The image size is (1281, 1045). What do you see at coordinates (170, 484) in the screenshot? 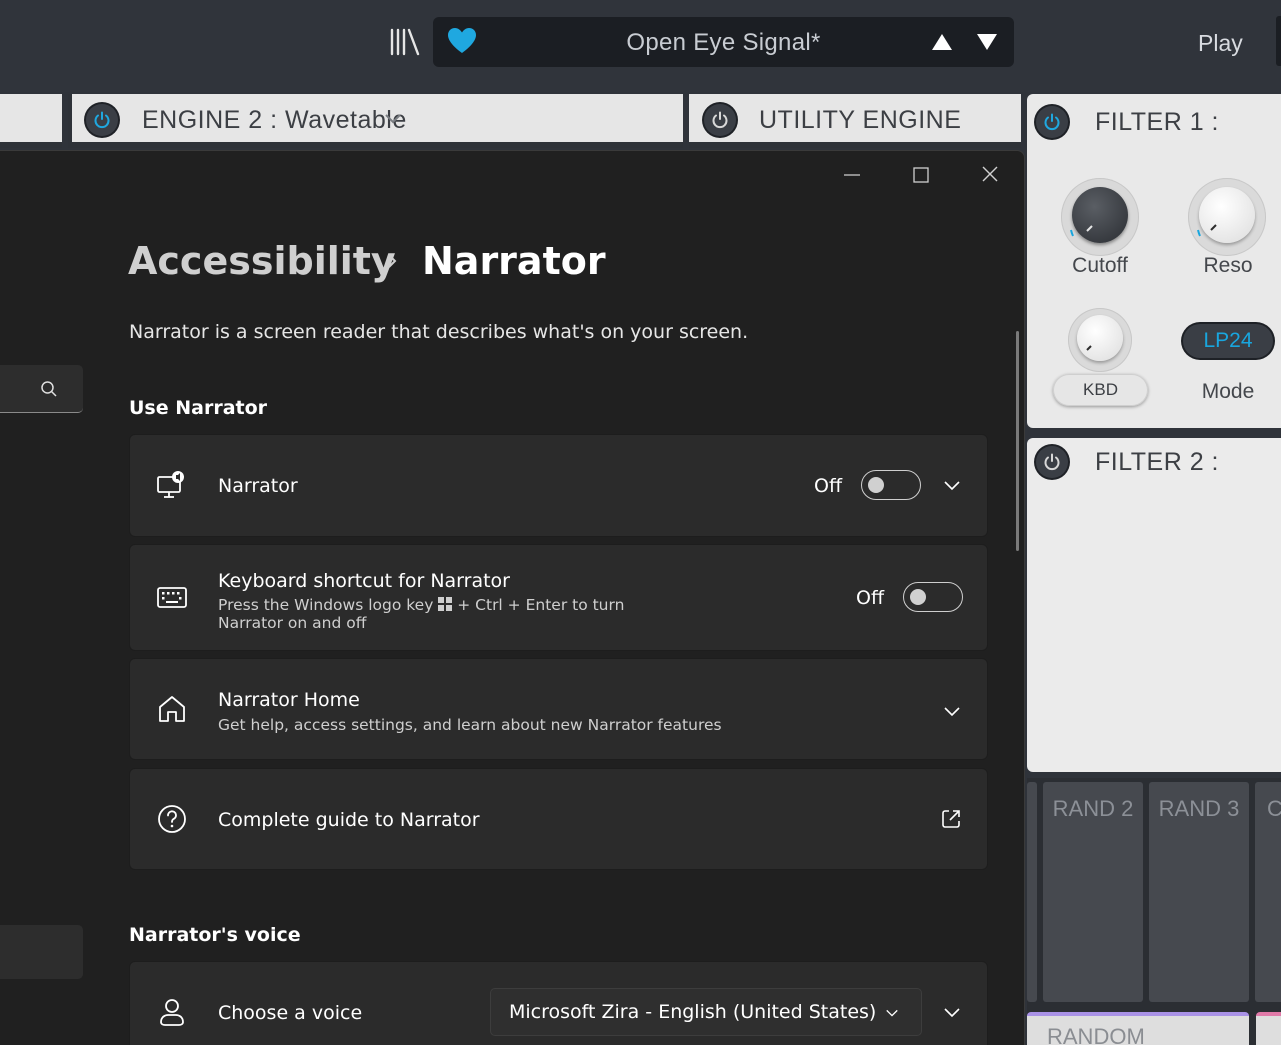
I see `narrator-icon` at bounding box center [170, 484].